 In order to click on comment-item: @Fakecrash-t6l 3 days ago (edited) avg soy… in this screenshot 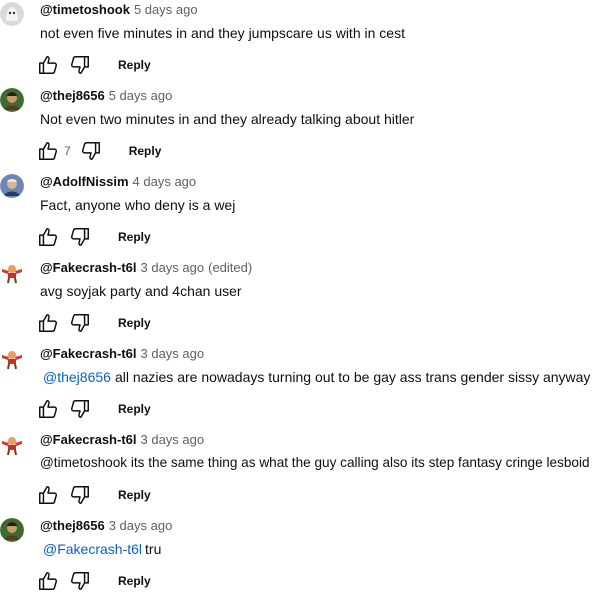, I will do `click(306, 302)`.